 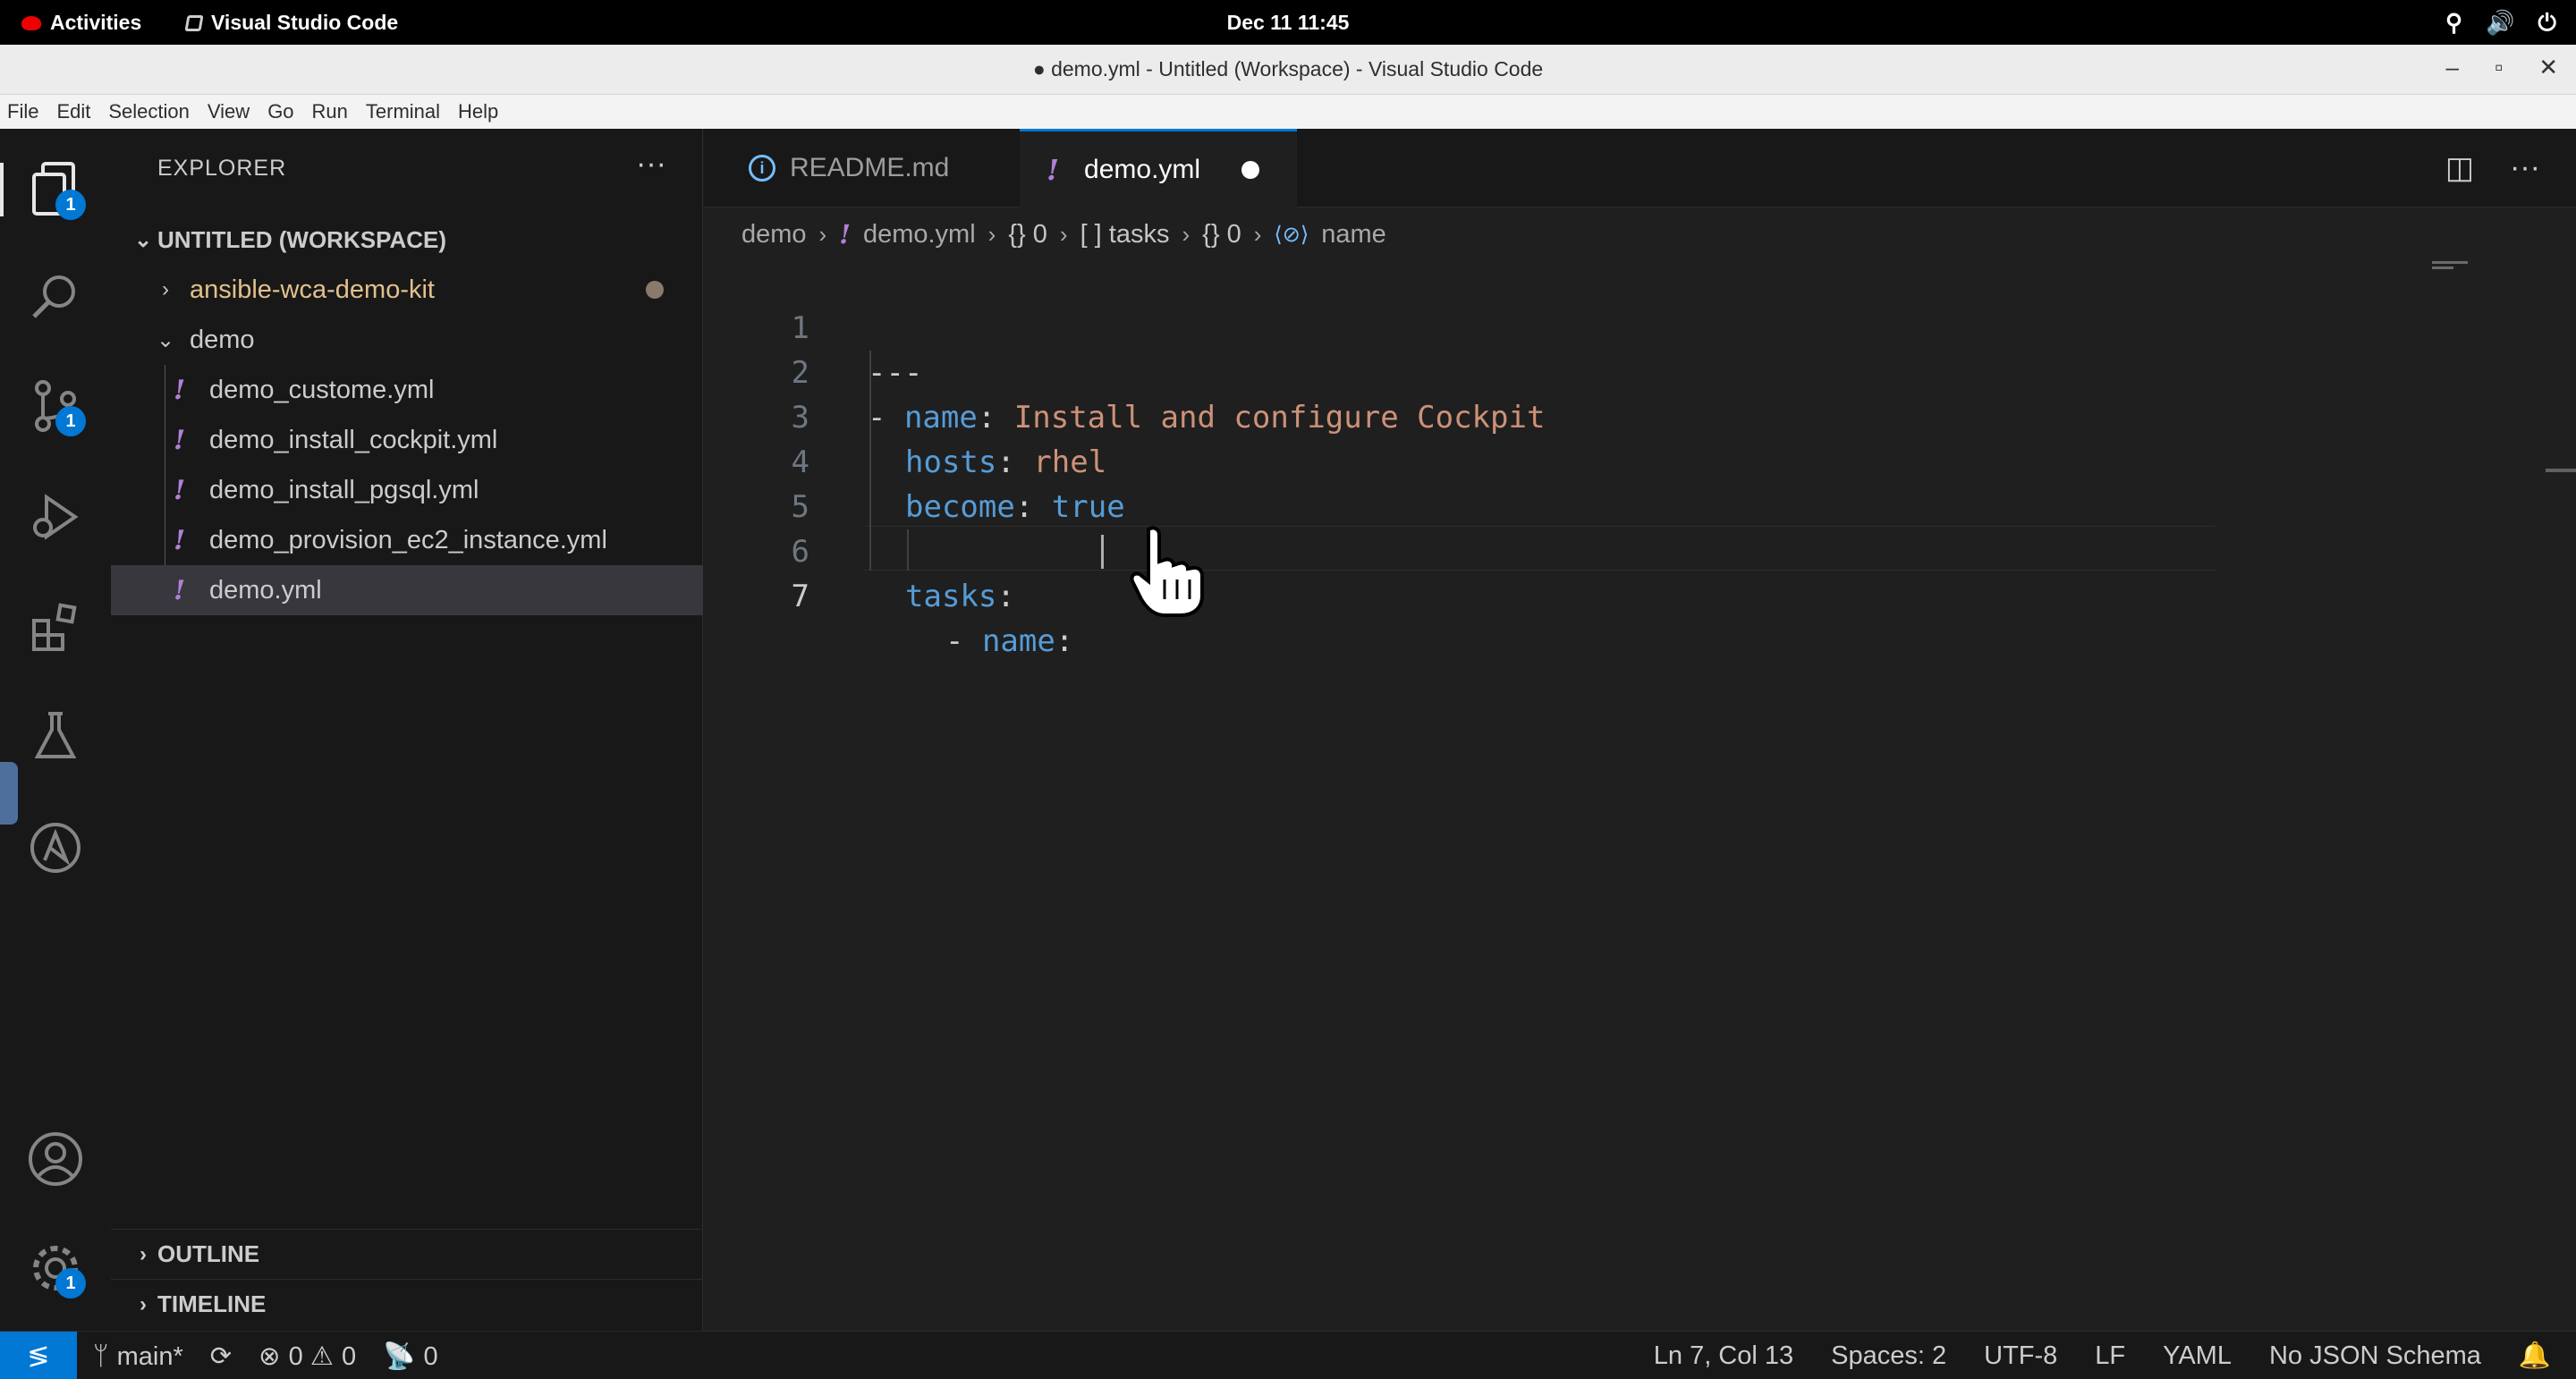 What do you see at coordinates (1888, 1356) in the screenshot?
I see `indentation: Spaces: 2` at bounding box center [1888, 1356].